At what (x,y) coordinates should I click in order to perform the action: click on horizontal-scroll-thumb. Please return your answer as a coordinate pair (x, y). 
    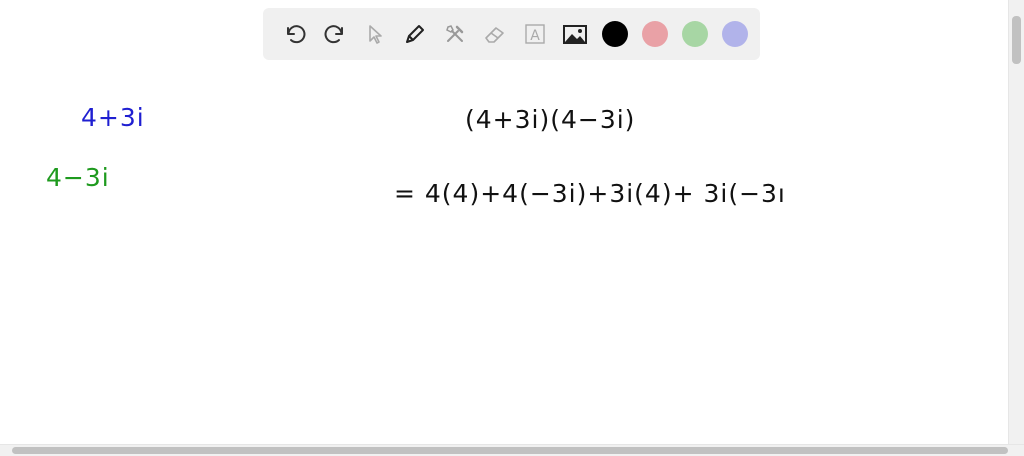
    Looking at the image, I should click on (510, 450).